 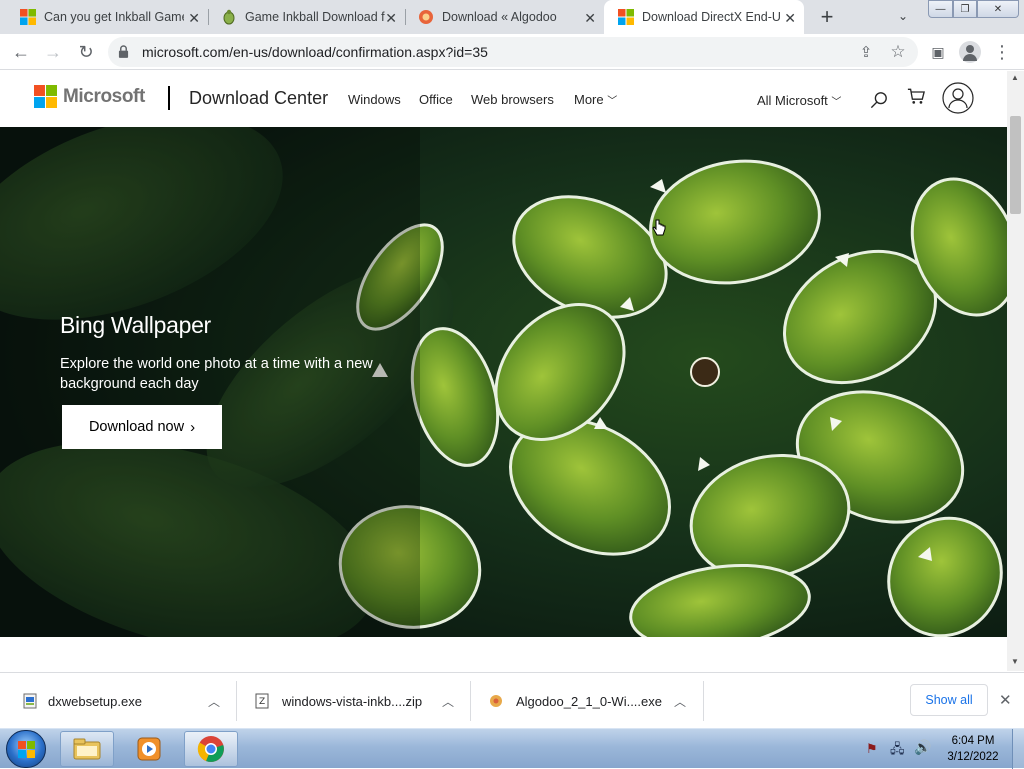 What do you see at coordinates (970, 52) in the screenshot?
I see `profile-avatar-icon` at bounding box center [970, 52].